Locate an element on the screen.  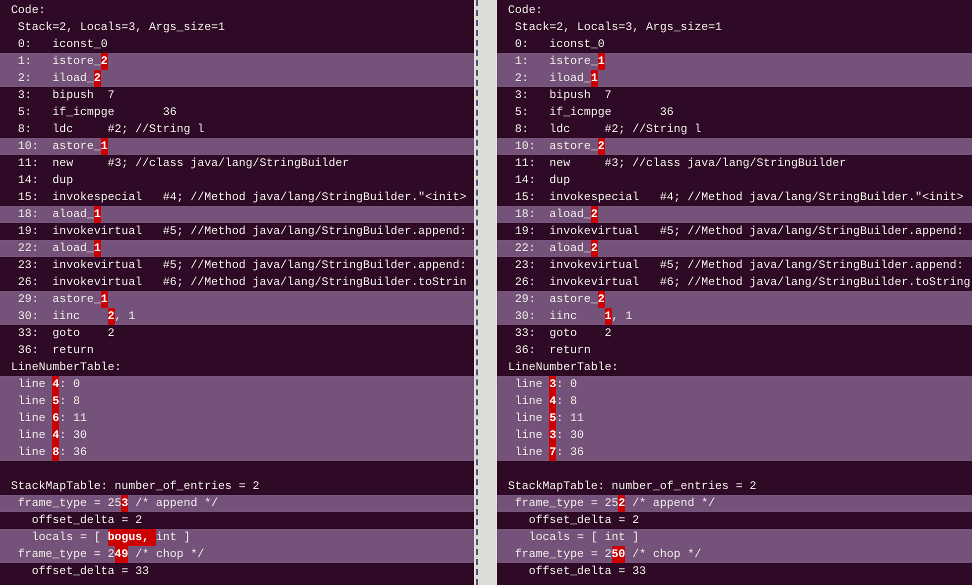
diff-highlight: 50 is located at coordinates (619, 554).